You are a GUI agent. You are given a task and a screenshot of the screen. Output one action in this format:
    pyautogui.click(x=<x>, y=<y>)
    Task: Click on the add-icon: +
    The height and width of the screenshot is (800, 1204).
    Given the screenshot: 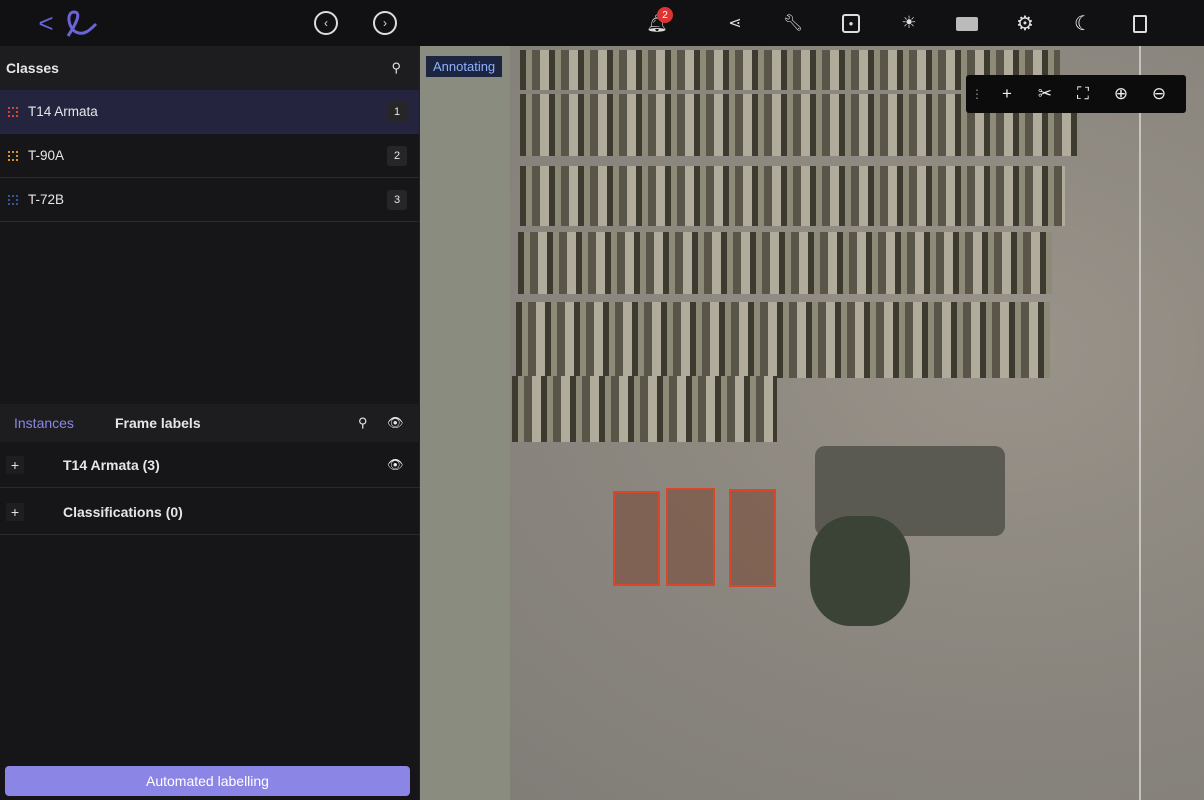 What is the action you would take?
    pyautogui.click(x=1007, y=94)
    